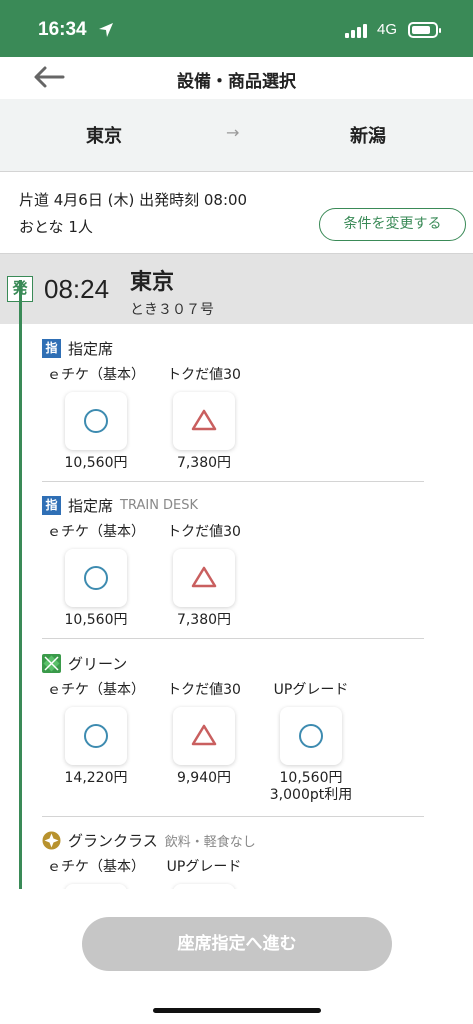 This screenshot has height=1024, width=473. I want to click on route-to-station: 新潟, so click(368, 136).